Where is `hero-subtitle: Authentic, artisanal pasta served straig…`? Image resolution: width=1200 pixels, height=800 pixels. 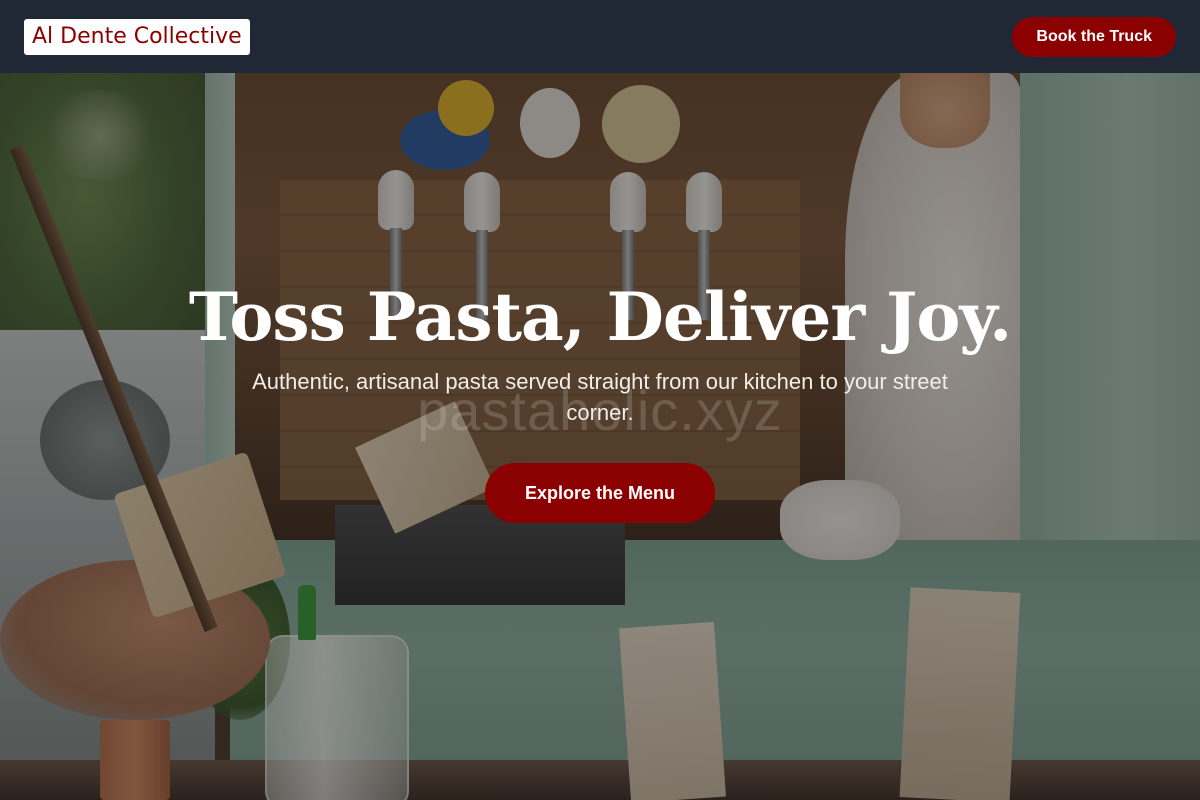 hero-subtitle: Authentic, artisanal pasta served straig… is located at coordinates (600, 397).